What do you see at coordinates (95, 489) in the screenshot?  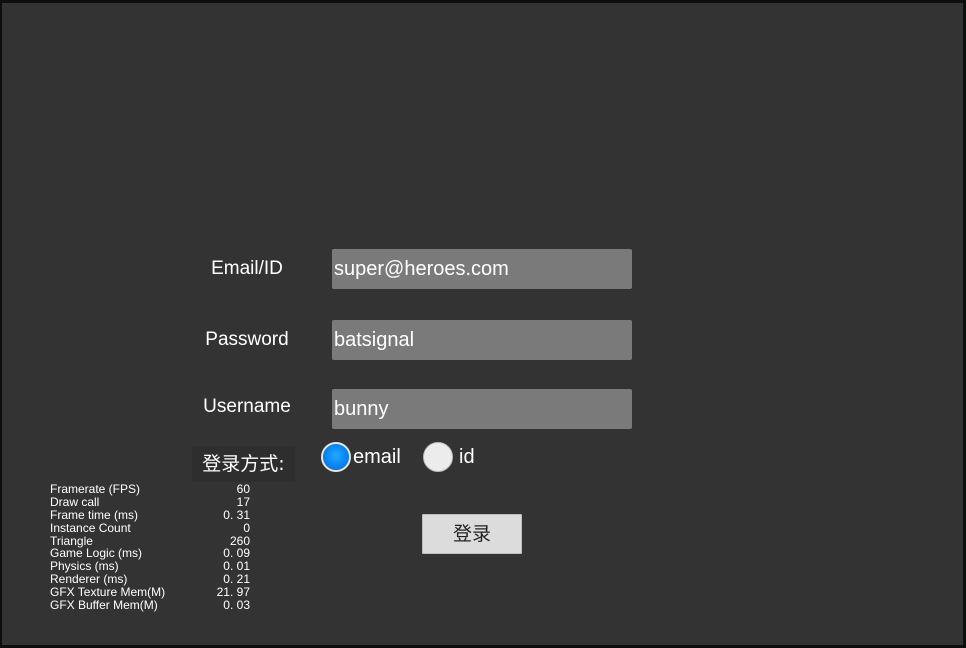 I see `stat-name: Framerate (FPS)` at bounding box center [95, 489].